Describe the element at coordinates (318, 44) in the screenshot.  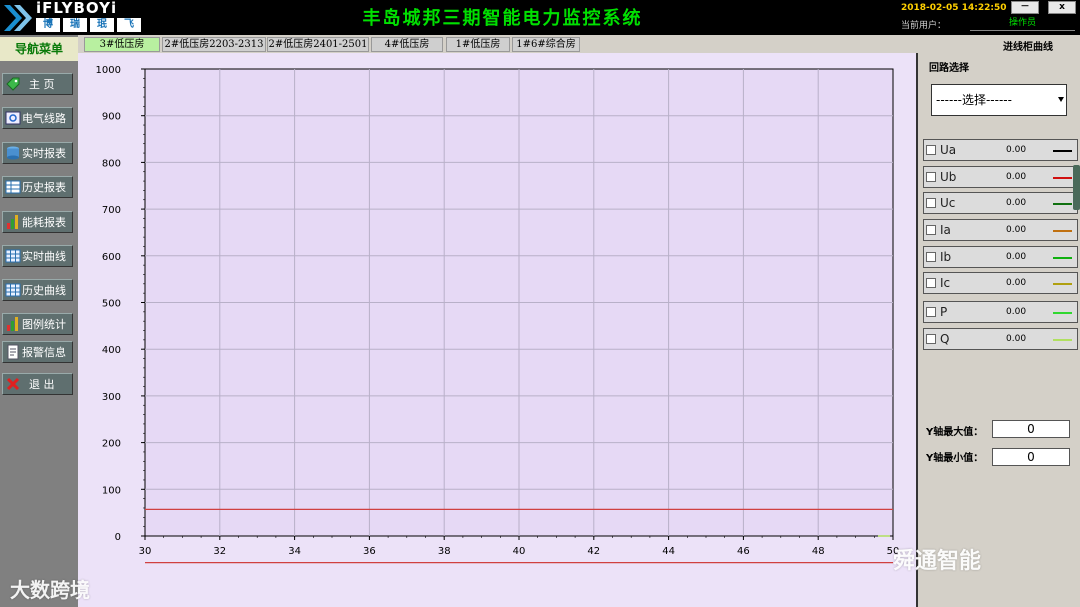
I see `tab-room-2-b: 2#低压房2401-2501` at that location.